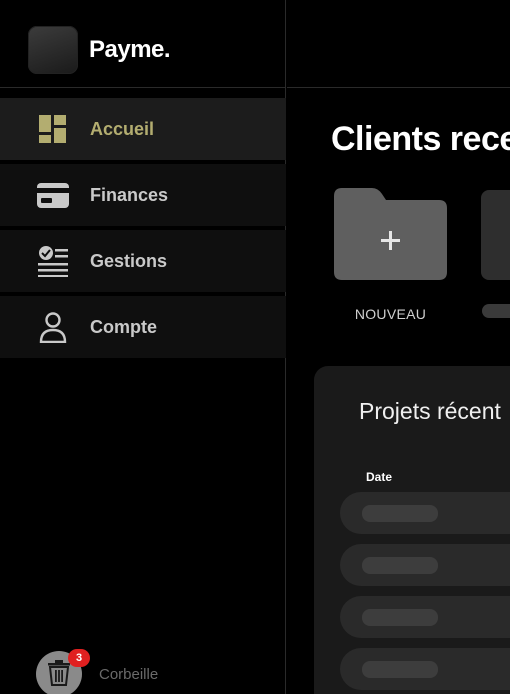 This screenshot has width=510, height=694. Describe the element at coordinates (130, 49) in the screenshot. I see `brand-name: Payme.` at that location.